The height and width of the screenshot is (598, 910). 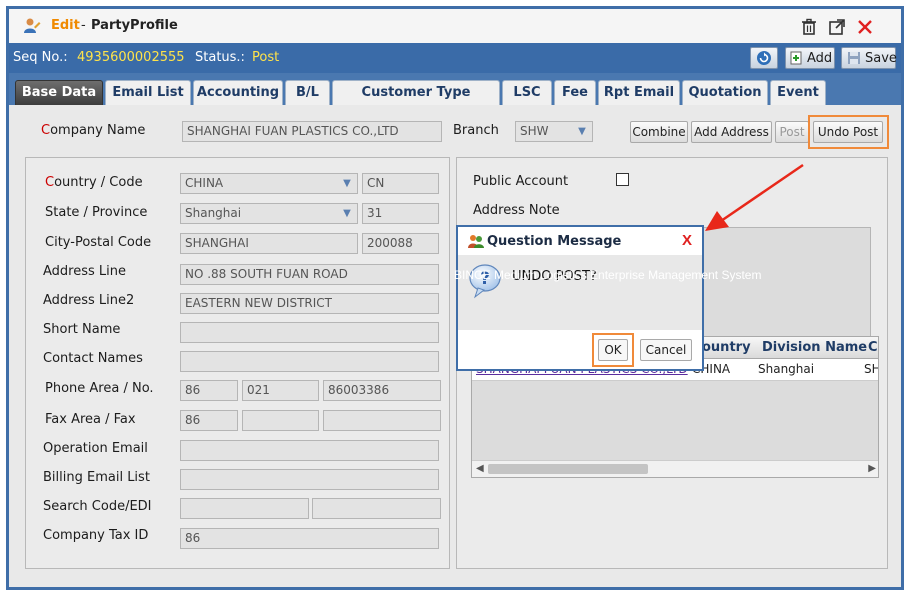 What do you see at coordinates (455, 58) in the screenshot?
I see `status-bar: Seq No.: 4935600002555 Status.: Post Add` at bounding box center [455, 58].